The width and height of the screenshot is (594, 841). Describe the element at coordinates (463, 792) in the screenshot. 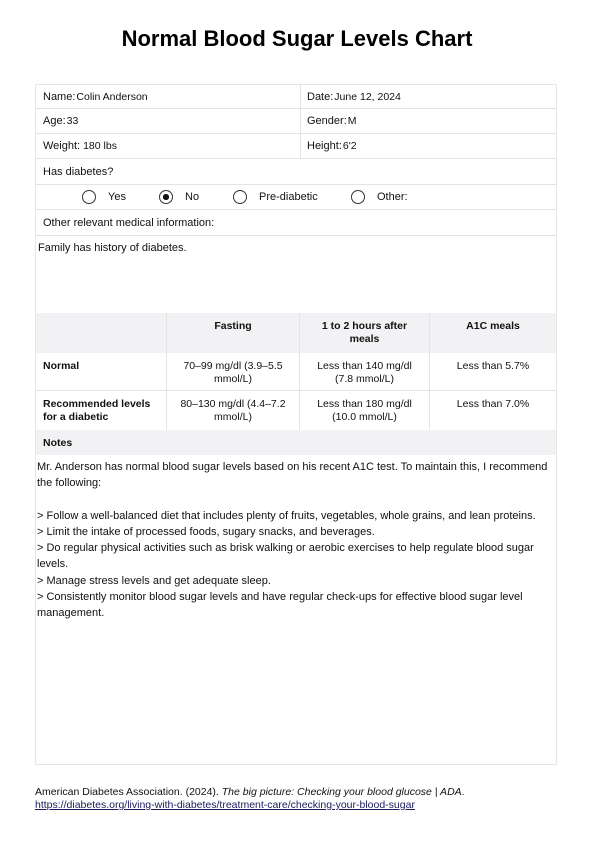

I see `citation-suffix: .` at that location.